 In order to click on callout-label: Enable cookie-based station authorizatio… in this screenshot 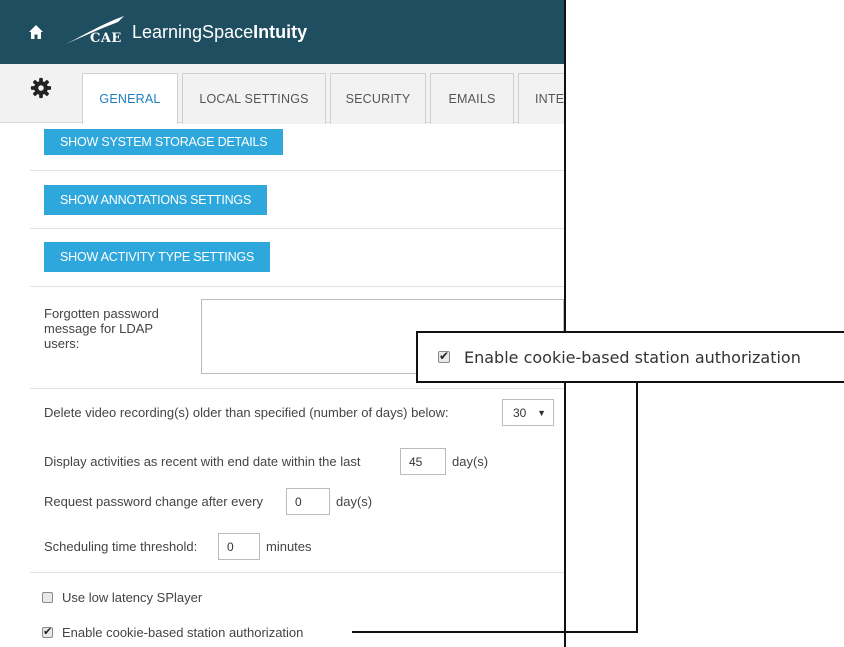, I will do `click(632, 357)`.